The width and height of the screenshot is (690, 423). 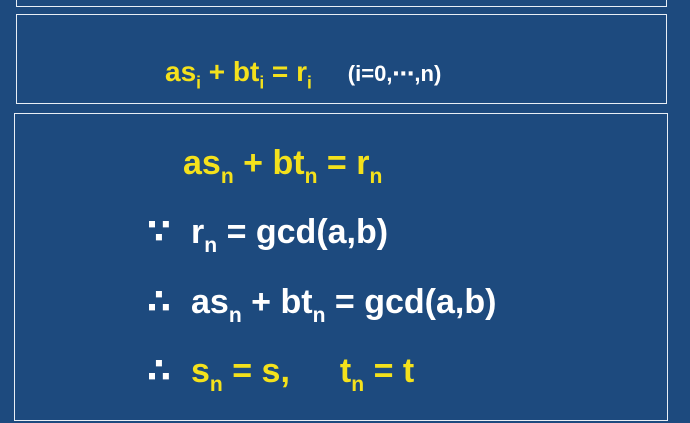 What do you see at coordinates (309, 82) in the screenshot?
I see `subscript-i: i` at bounding box center [309, 82].